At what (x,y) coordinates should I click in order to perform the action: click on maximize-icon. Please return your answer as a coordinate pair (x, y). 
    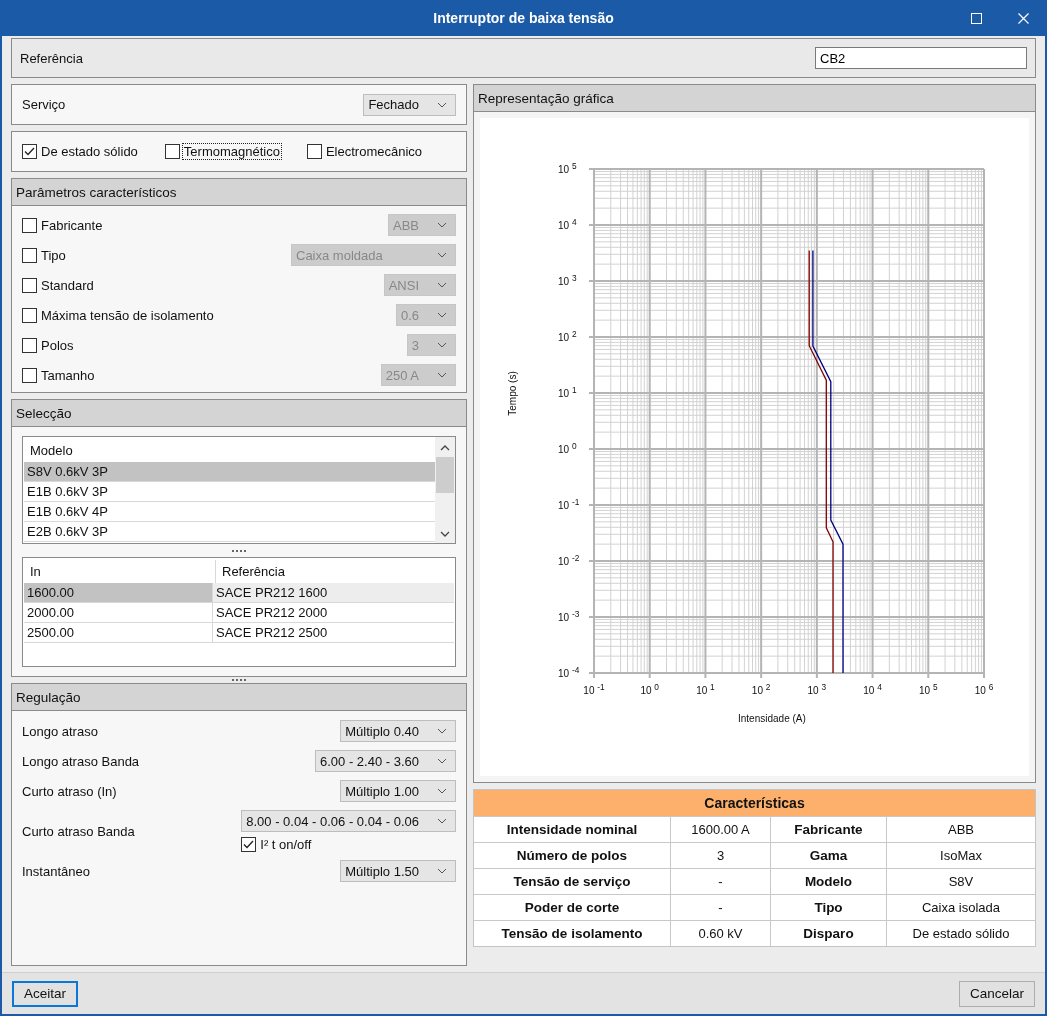
    Looking at the image, I should click on (976, 18).